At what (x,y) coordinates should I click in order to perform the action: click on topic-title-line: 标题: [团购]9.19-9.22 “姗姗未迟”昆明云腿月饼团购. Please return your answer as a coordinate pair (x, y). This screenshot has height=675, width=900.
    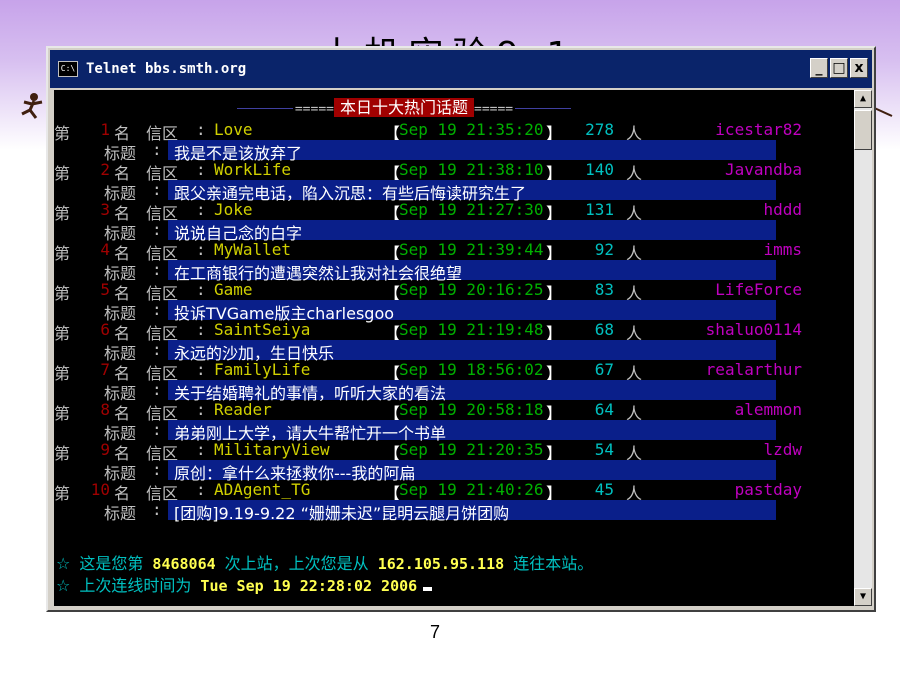
    Looking at the image, I should click on (454, 511).